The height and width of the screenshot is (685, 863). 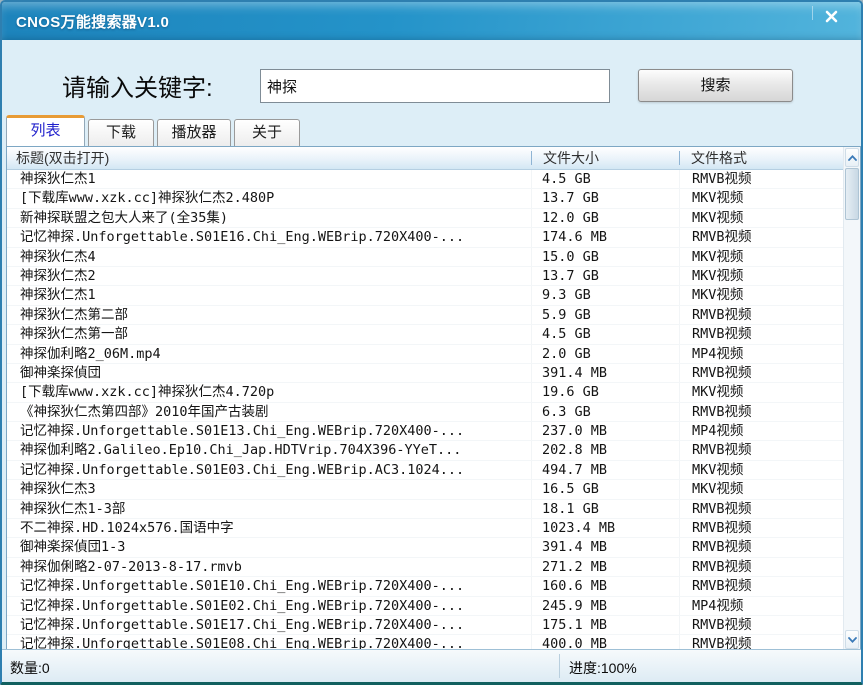 What do you see at coordinates (425, 335) in the screenshot?
I see `table-row: 神探狄仁杰第一部 4.5 GB RMVB视频` at bounding box center [425, 335].